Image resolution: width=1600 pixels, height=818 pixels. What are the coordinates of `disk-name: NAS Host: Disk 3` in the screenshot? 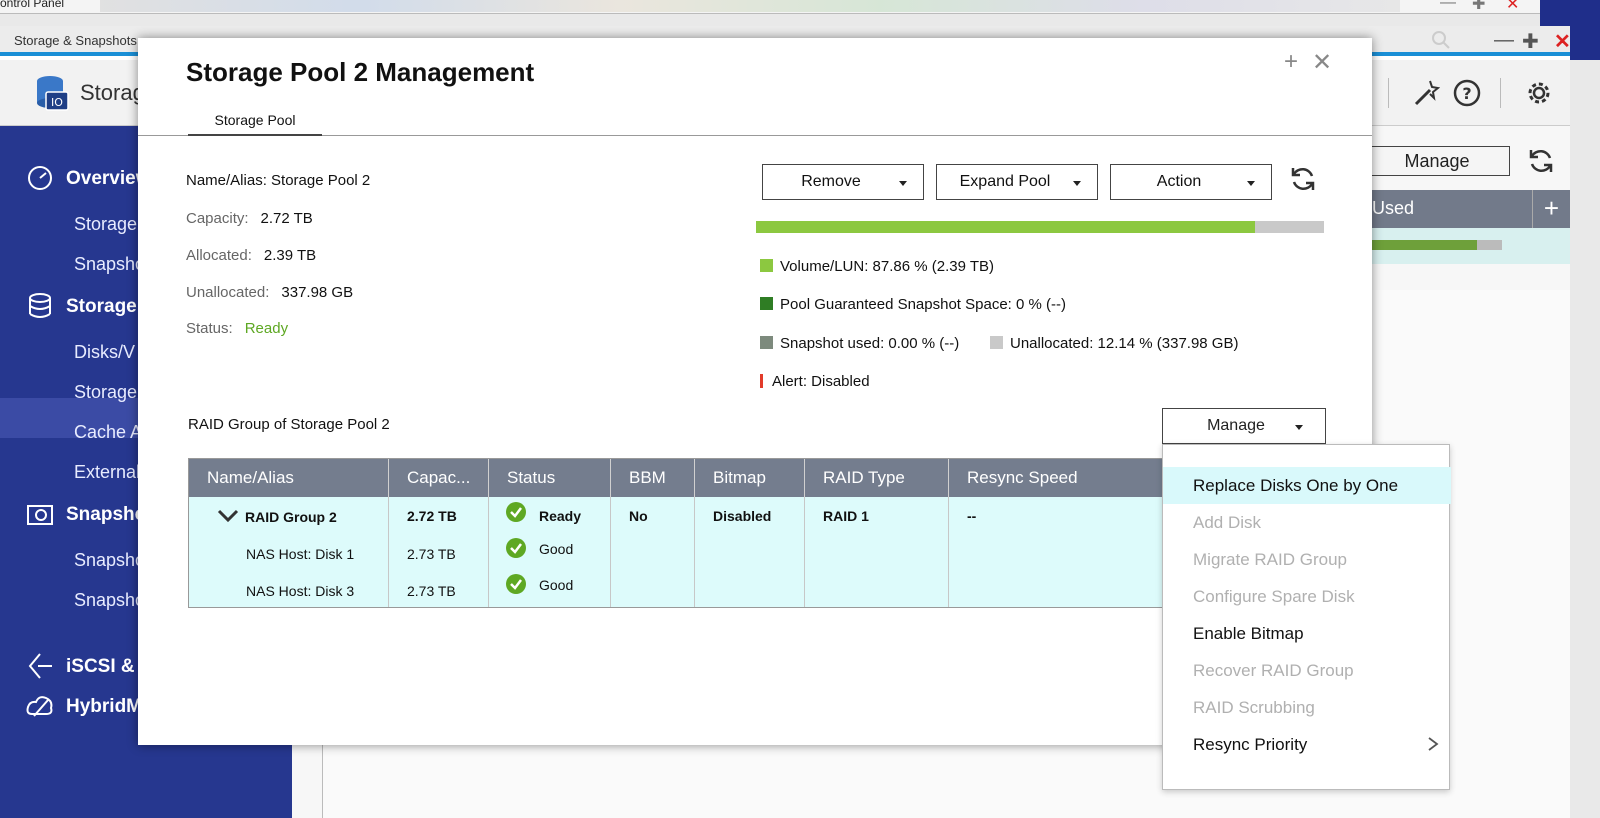 It's located at (300, 591).